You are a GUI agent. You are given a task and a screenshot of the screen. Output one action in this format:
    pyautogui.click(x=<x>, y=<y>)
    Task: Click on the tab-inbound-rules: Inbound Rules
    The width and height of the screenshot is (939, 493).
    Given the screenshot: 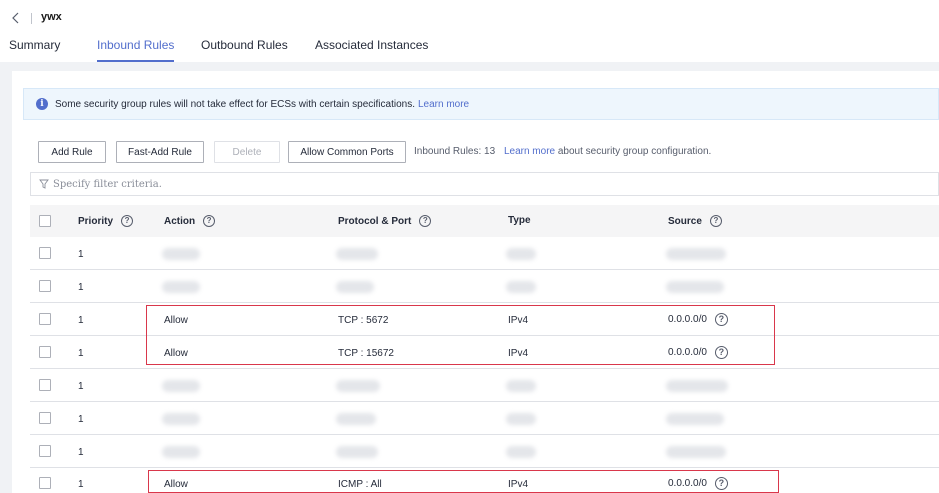 What is the action you would take?
    pyautogui.click(x=136, y=50)
    